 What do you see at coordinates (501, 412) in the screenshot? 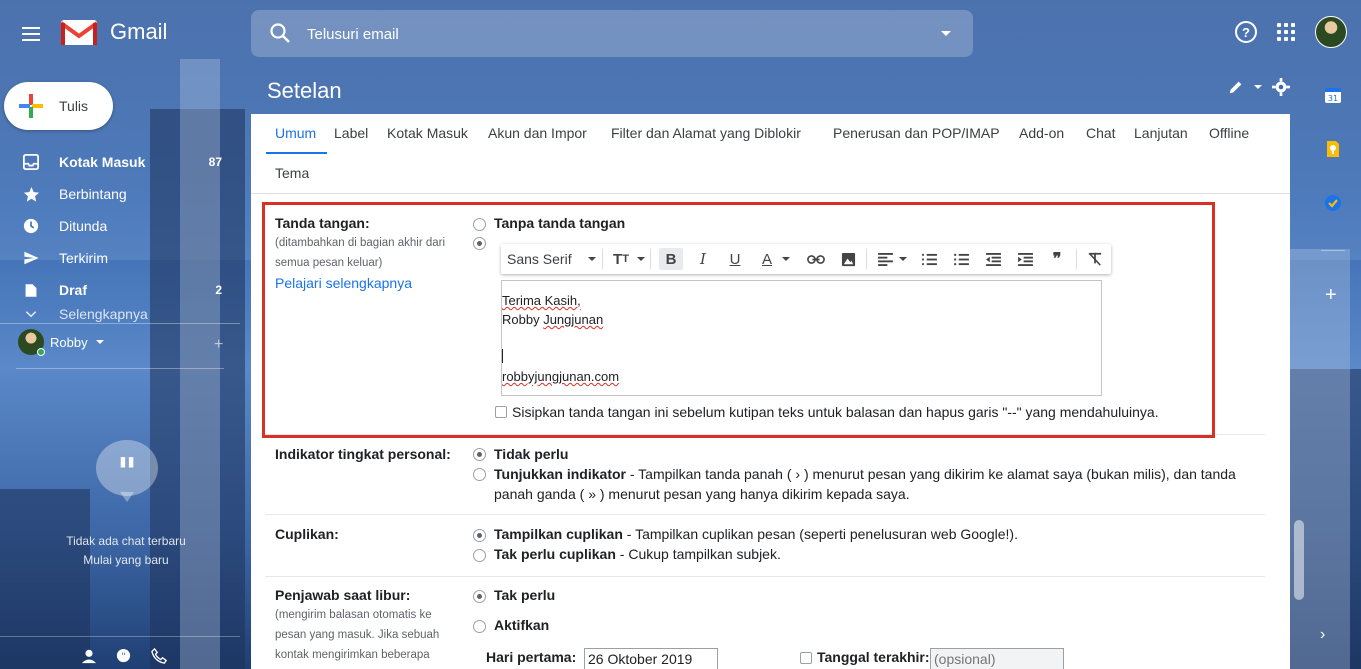
I see `insert-before-quote-checkbox` at bounding box center [501, 412].